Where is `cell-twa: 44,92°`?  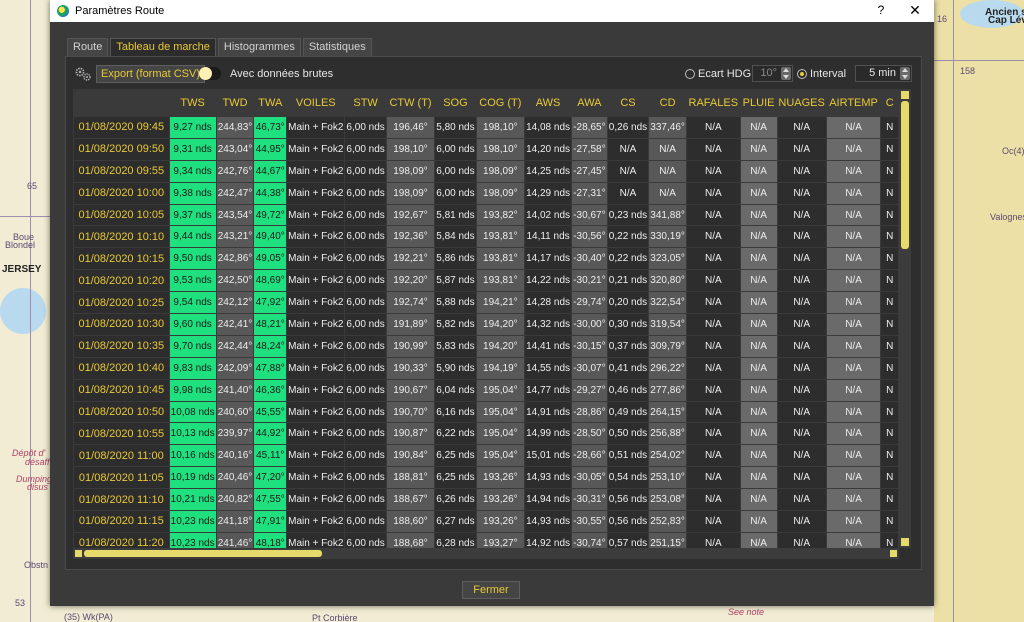
cell-twa: 44,92° is located at coordinates (270, 434).